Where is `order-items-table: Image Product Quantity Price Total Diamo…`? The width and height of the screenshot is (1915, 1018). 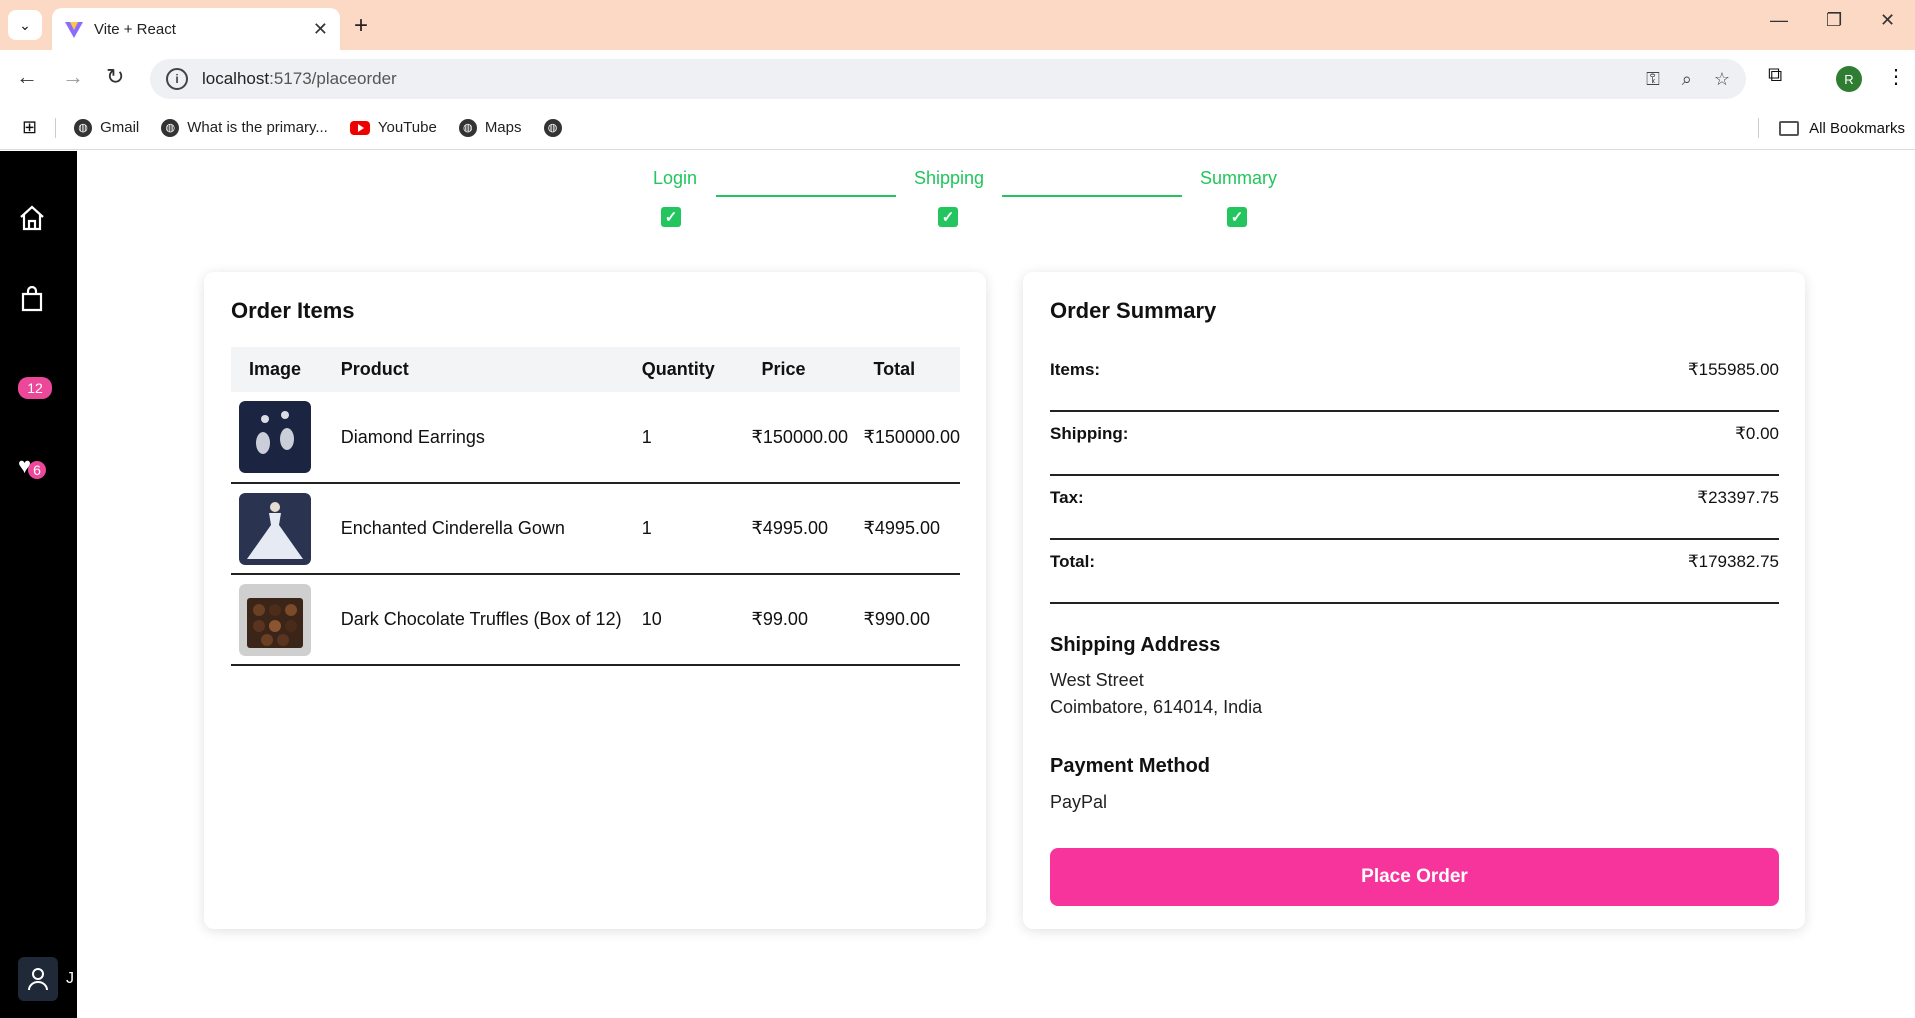 order-items-table: Image Product Quantity Price Total Diamo… is located at coordinates (595, 506).